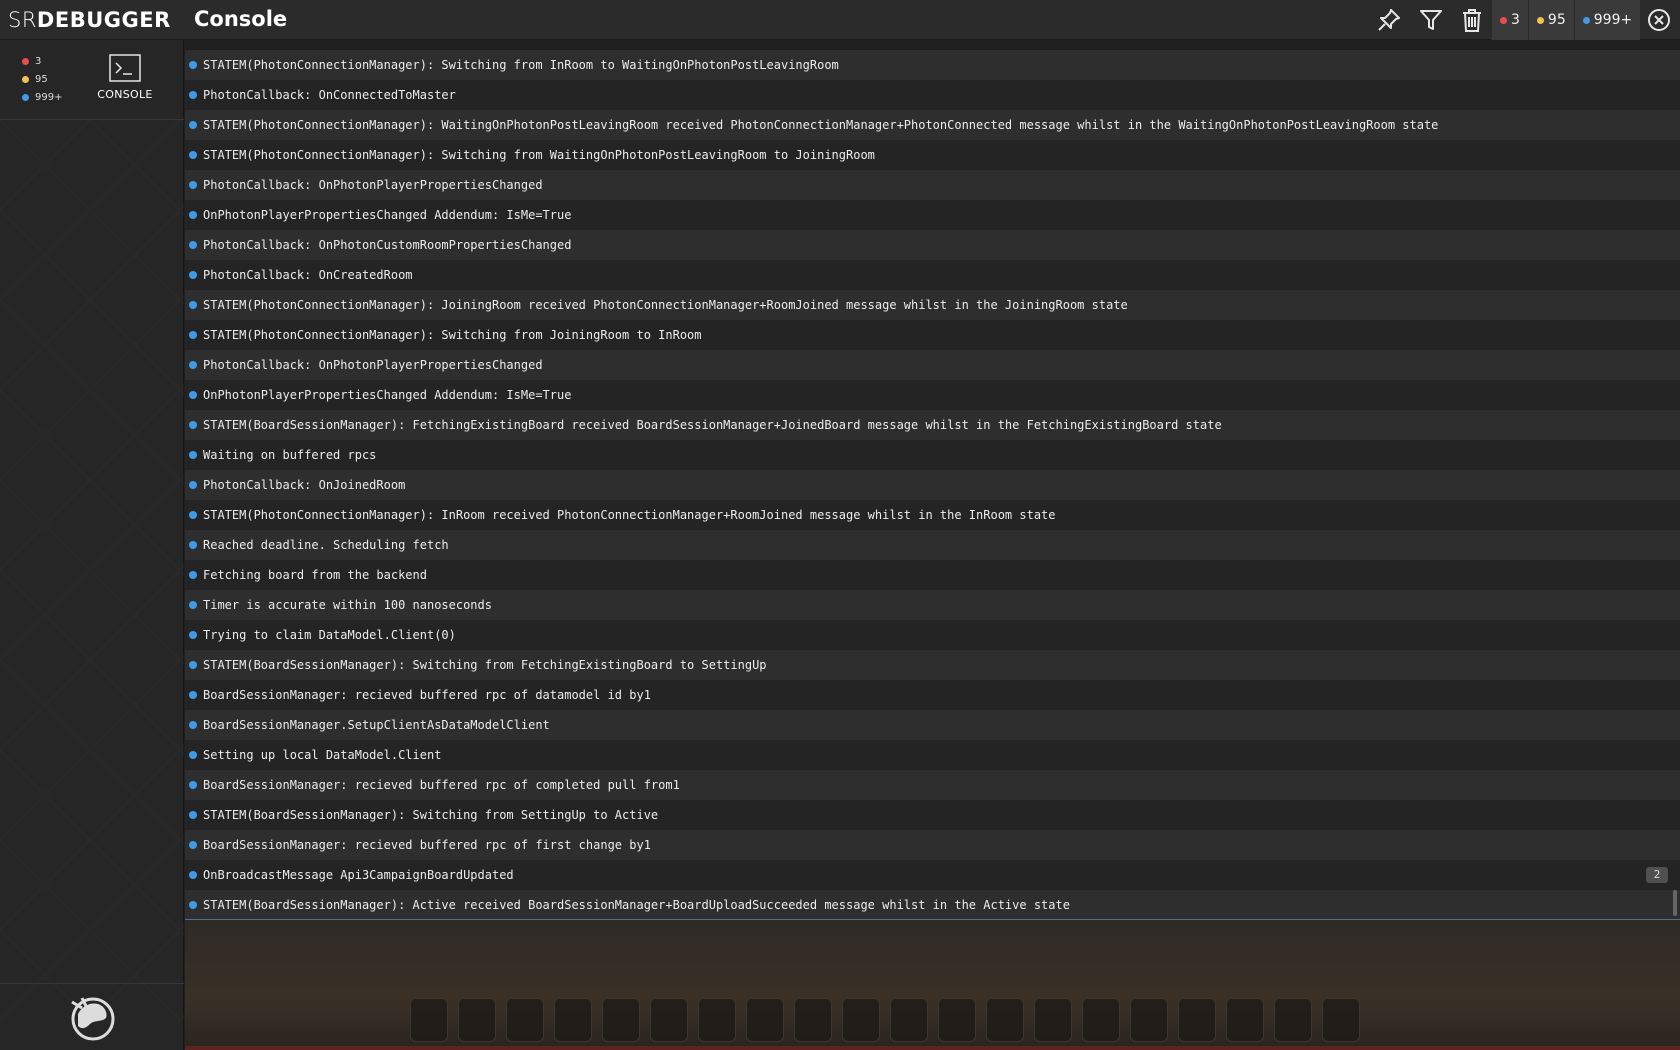 This screenshot has width=1680, height=1050. I want to click on brand-logo-icon, so click(93, 1019).